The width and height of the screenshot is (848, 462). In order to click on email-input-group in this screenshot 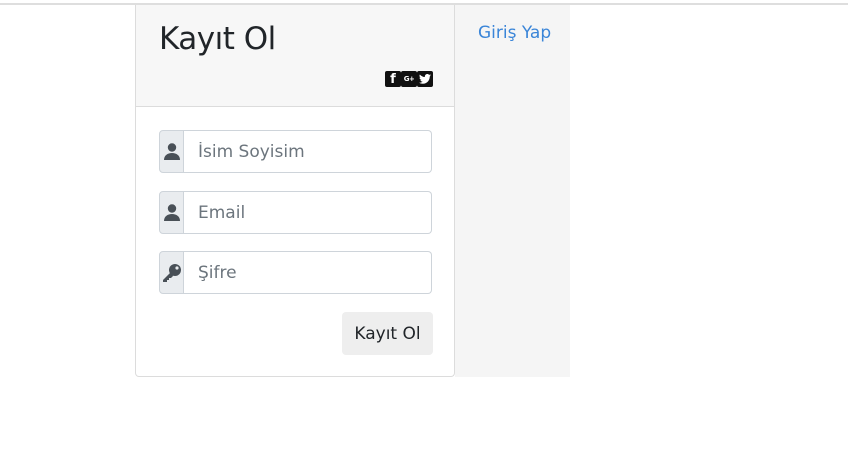, I will do `click(295, 212)`.